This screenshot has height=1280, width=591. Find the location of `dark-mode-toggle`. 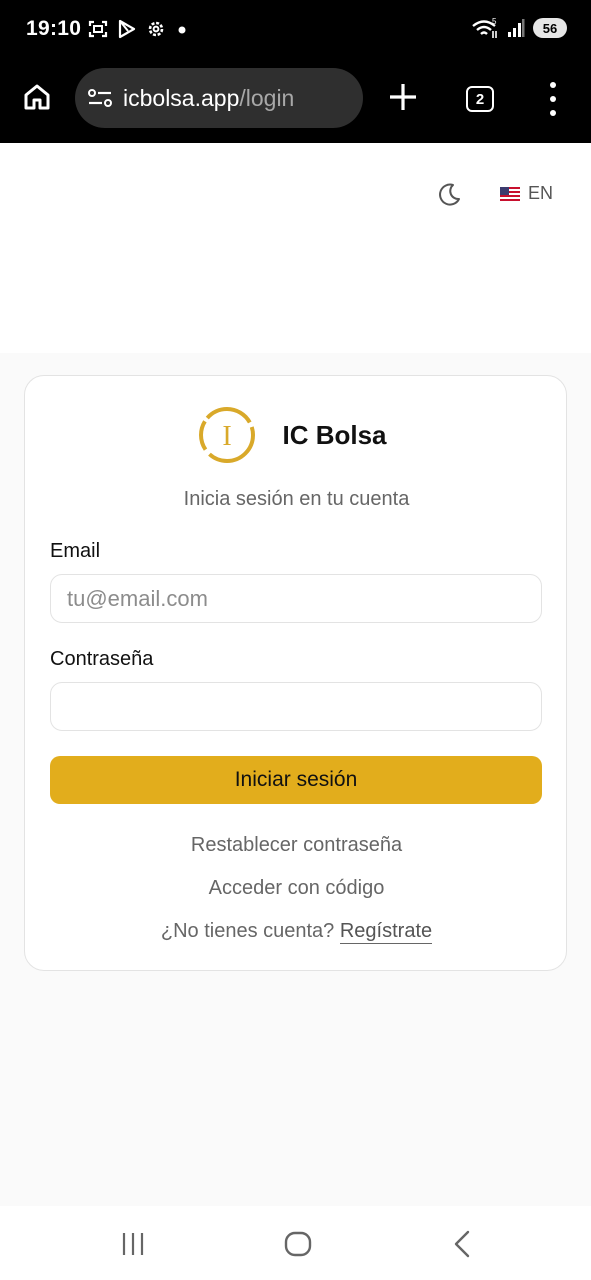

dark-mode-toggle is located at coordinates (449, 195).